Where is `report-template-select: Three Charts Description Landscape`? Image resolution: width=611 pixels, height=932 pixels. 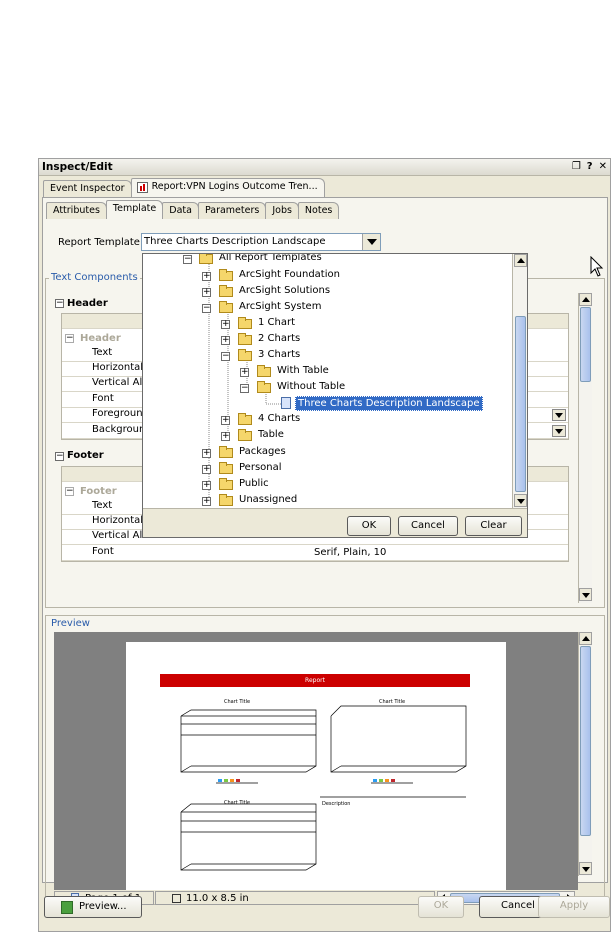 report-template-select: Three Charts Description Landscape is located at coordinates (261, 242).